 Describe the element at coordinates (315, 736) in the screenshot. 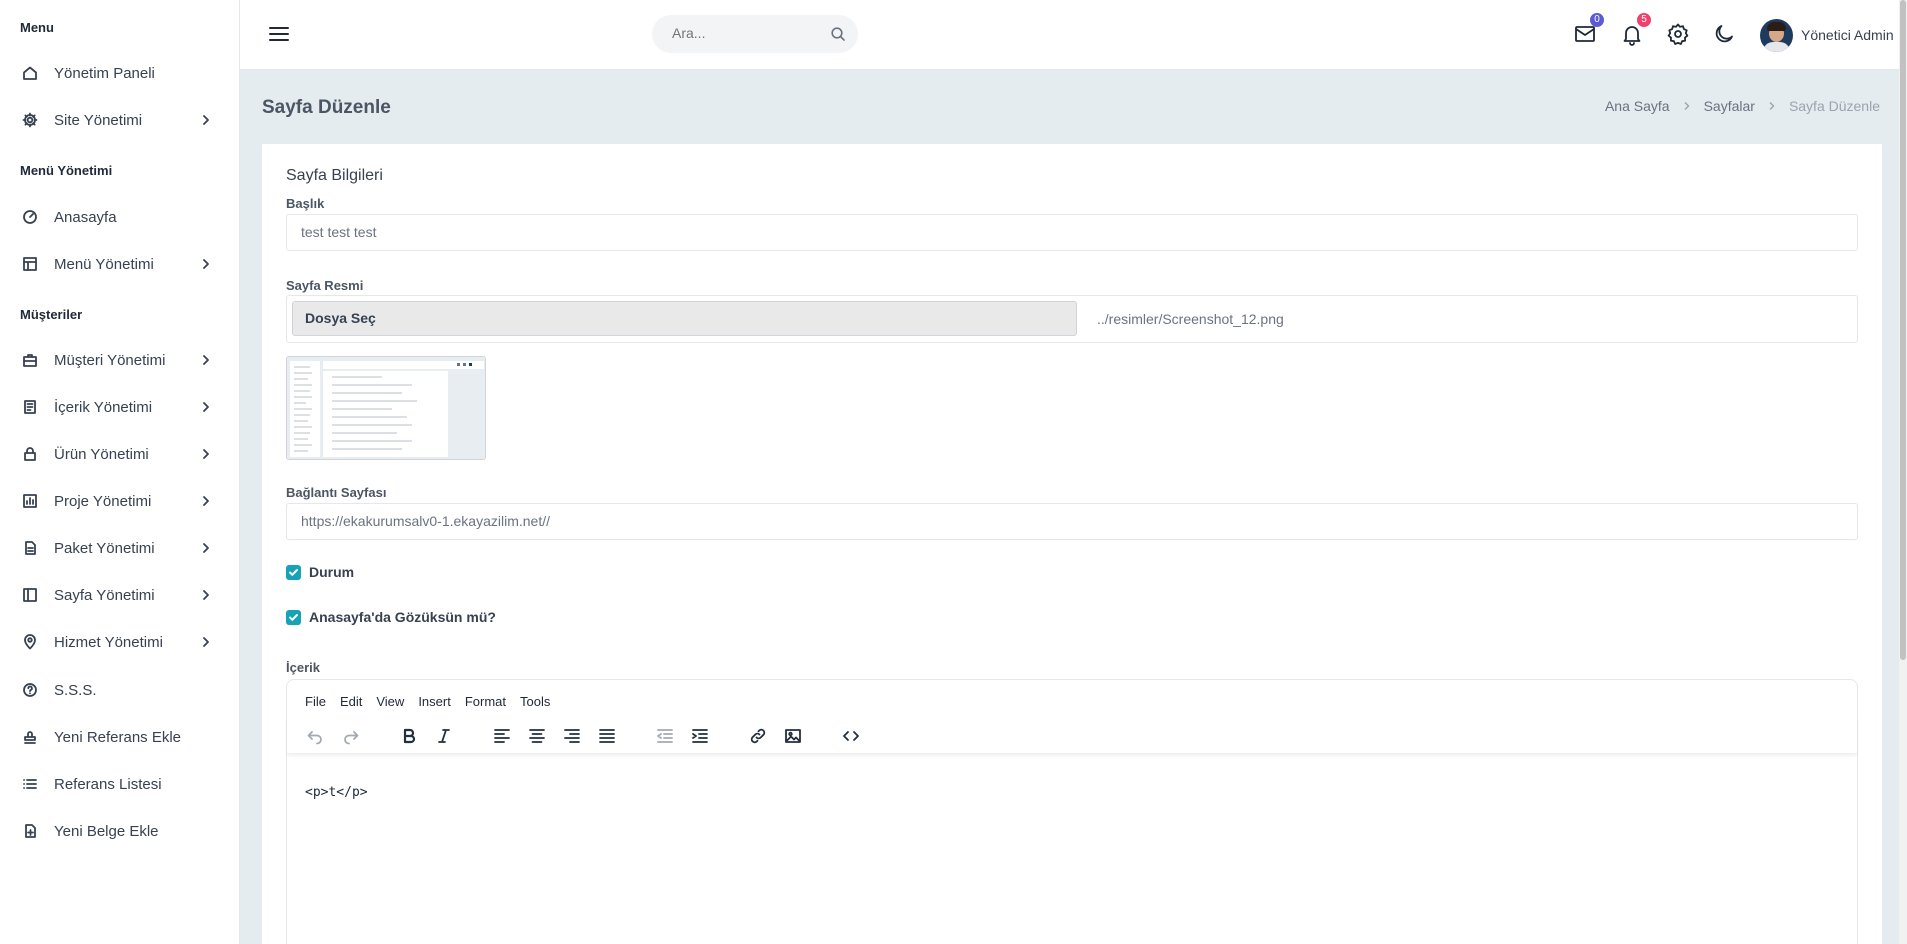

I see `undo-icon` at that location.